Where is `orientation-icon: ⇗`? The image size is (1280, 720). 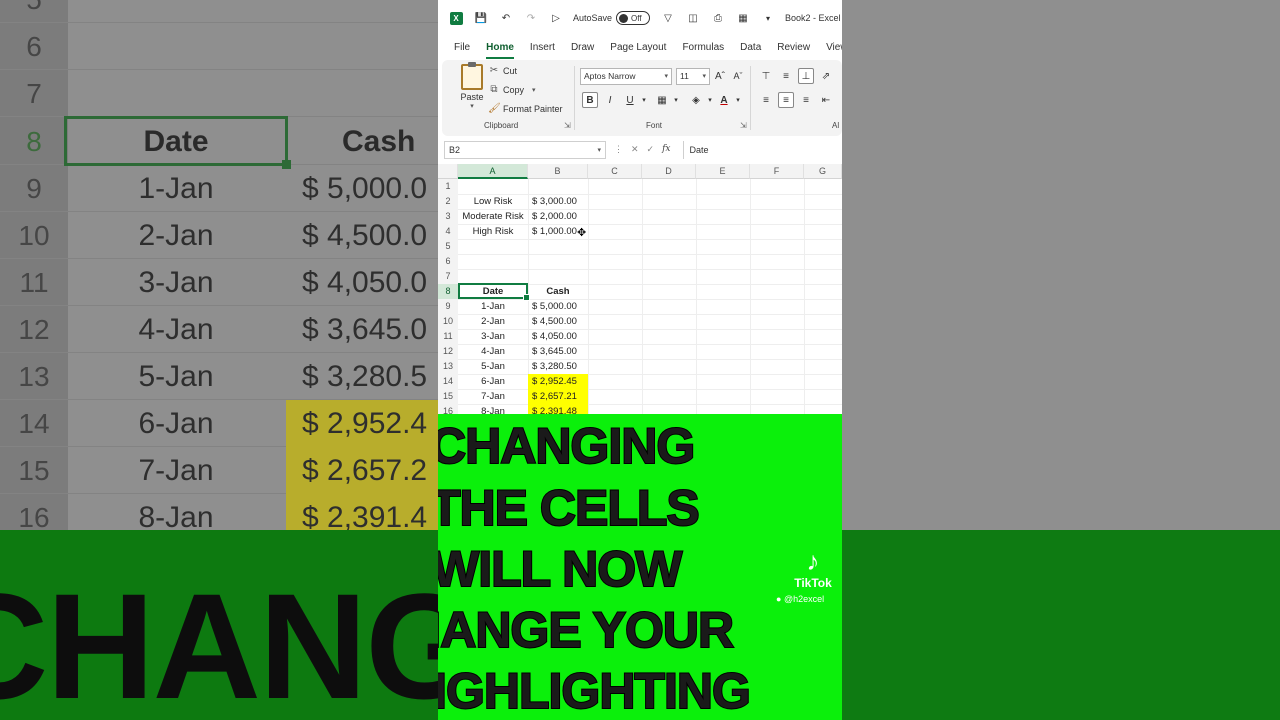
orientation-icon: ⇗ is located at coordinates (826, 76).